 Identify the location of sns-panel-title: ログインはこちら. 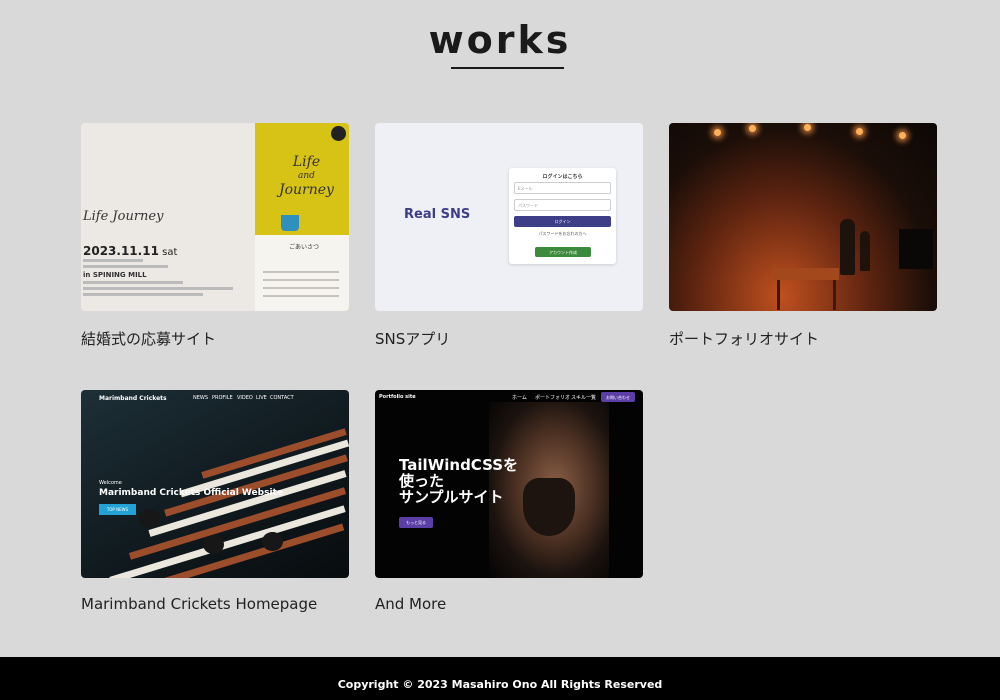
(562, 177).